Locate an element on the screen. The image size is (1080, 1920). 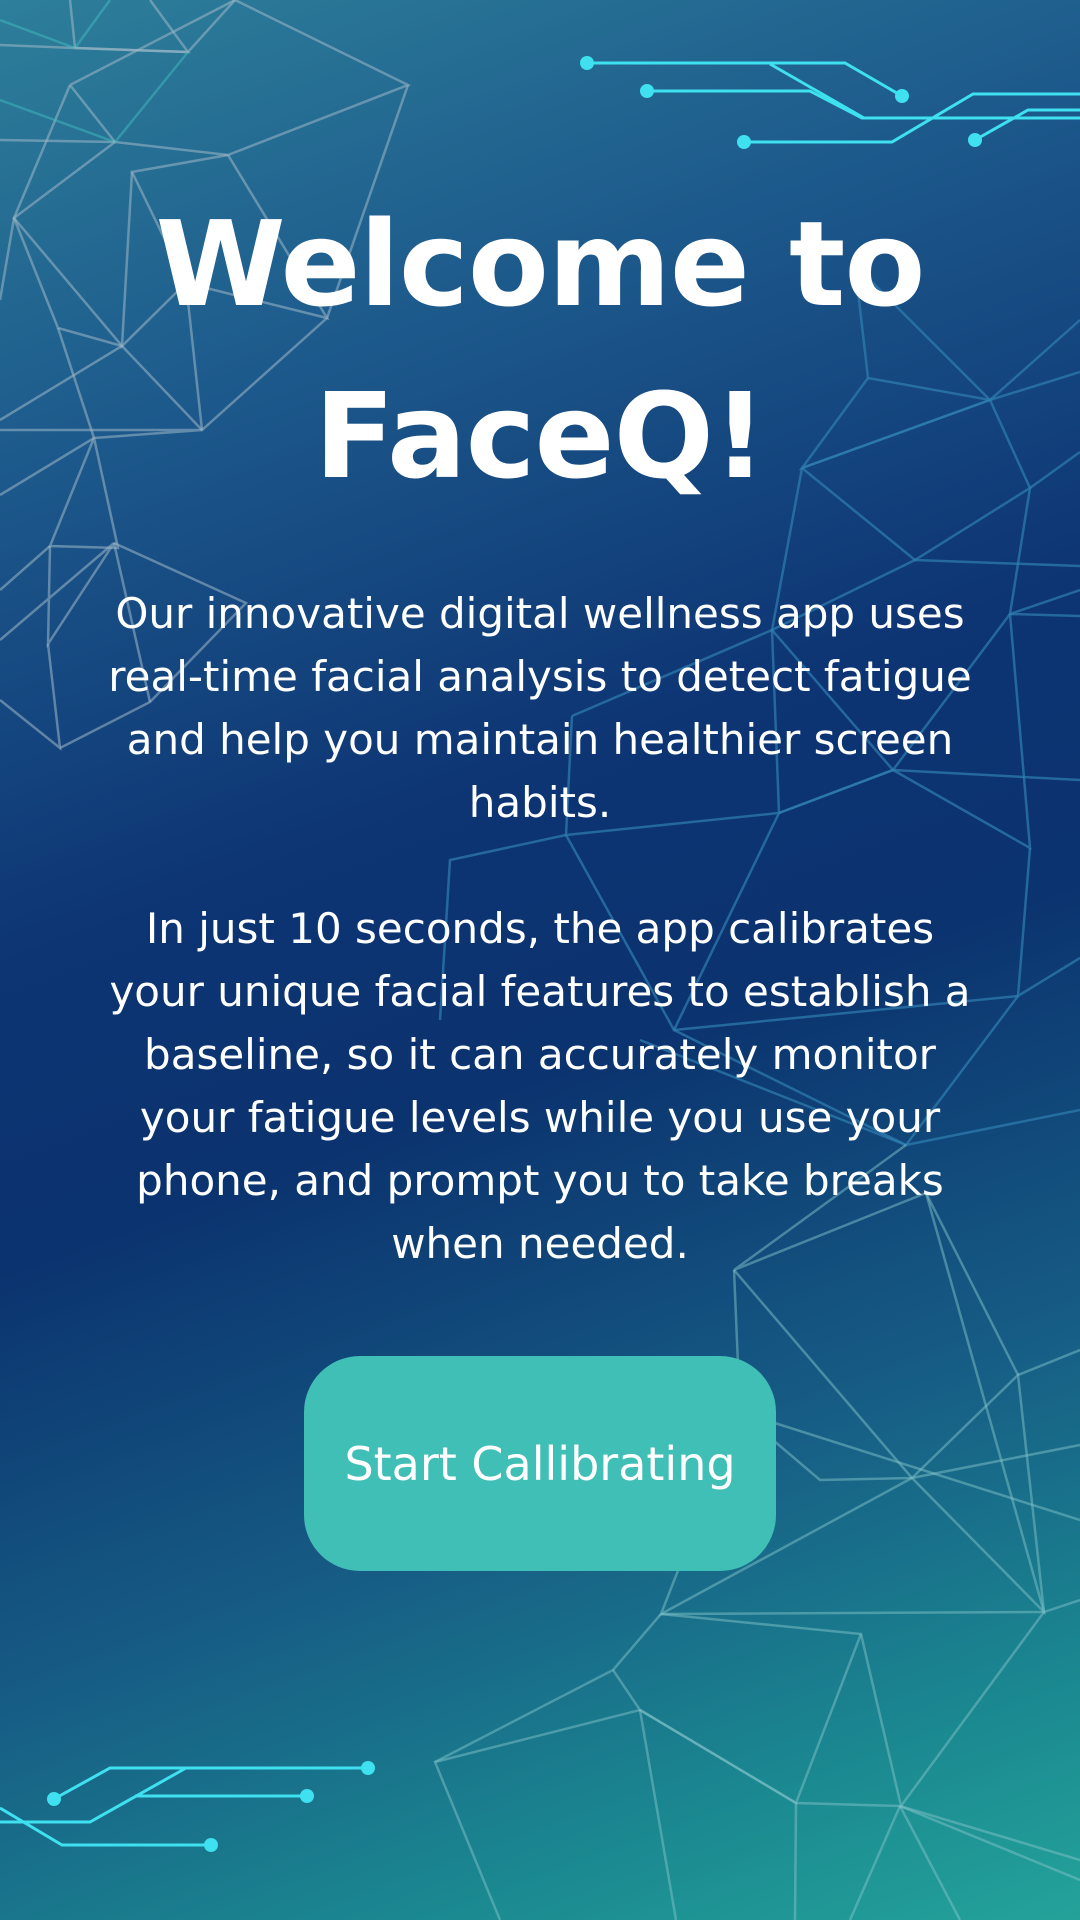
welcome-title-line-2: FaceQ! is located at coordinates (540, 436).